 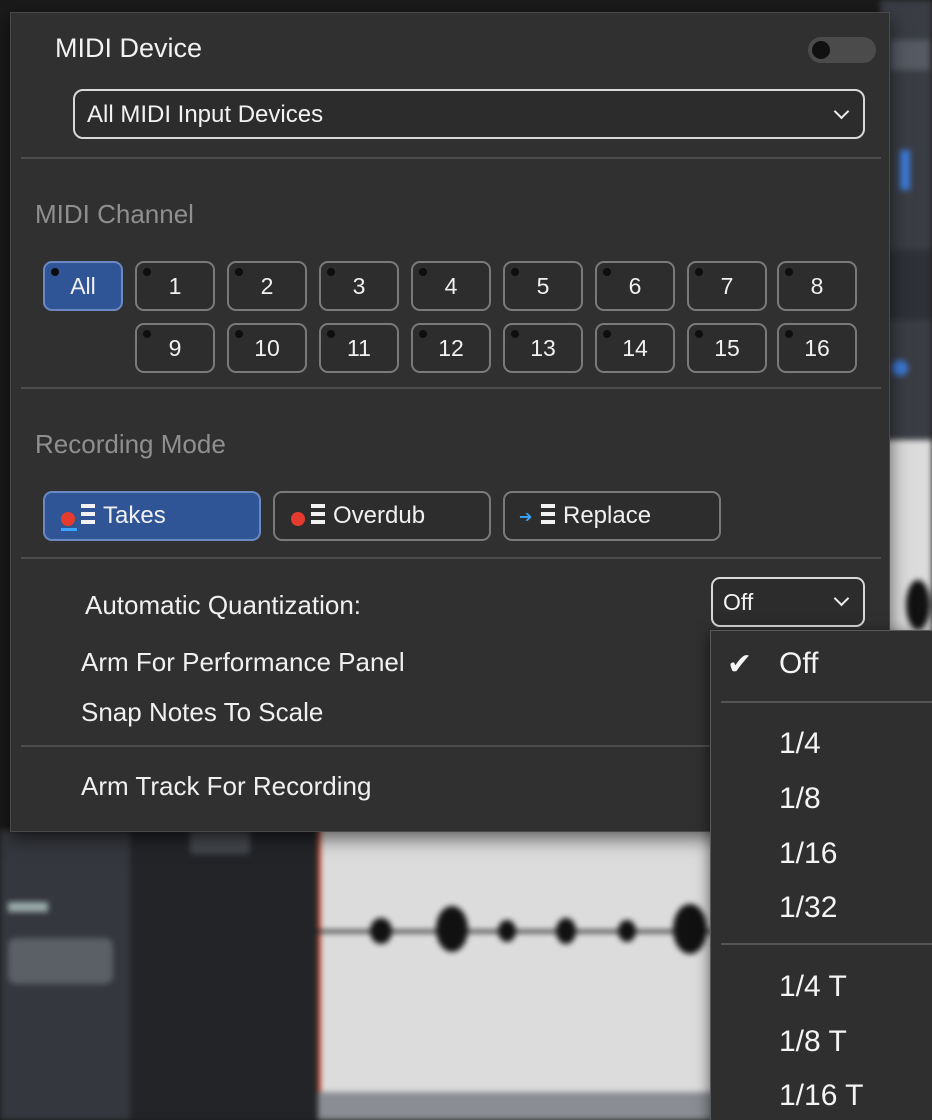 I want to click on auto-quantization-select-value: Off, so click(x=738, y=602).